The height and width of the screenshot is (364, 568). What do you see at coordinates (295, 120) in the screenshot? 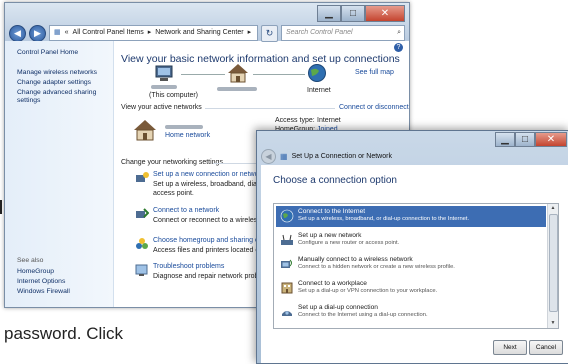
I see `access-type-label: Access type:` at bounding box center [295, 120].